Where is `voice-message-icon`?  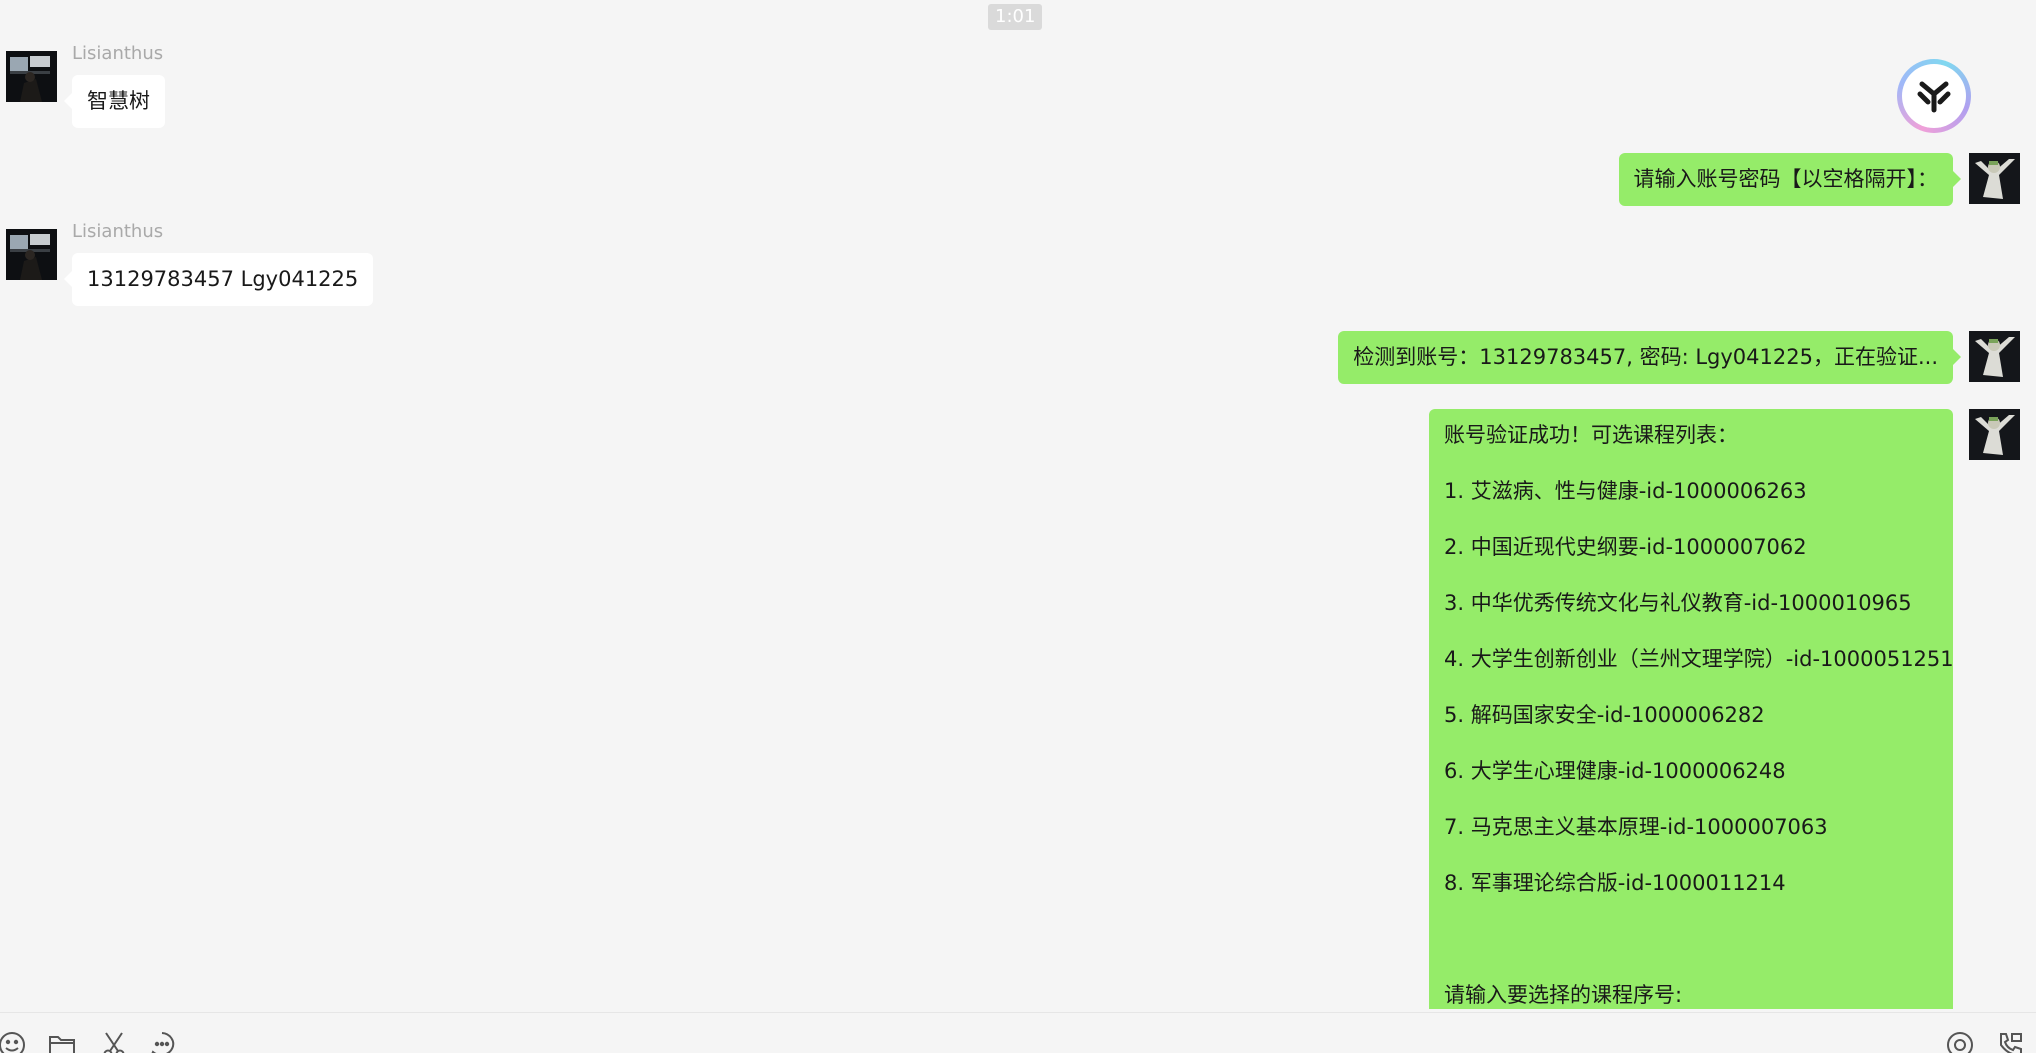
voice-message-icon is located at coordinates (1960, 1042).